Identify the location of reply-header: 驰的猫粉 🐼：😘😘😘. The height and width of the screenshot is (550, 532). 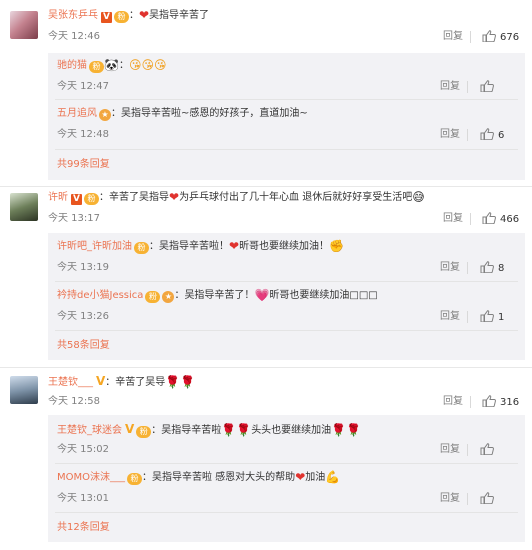
(111, 66).